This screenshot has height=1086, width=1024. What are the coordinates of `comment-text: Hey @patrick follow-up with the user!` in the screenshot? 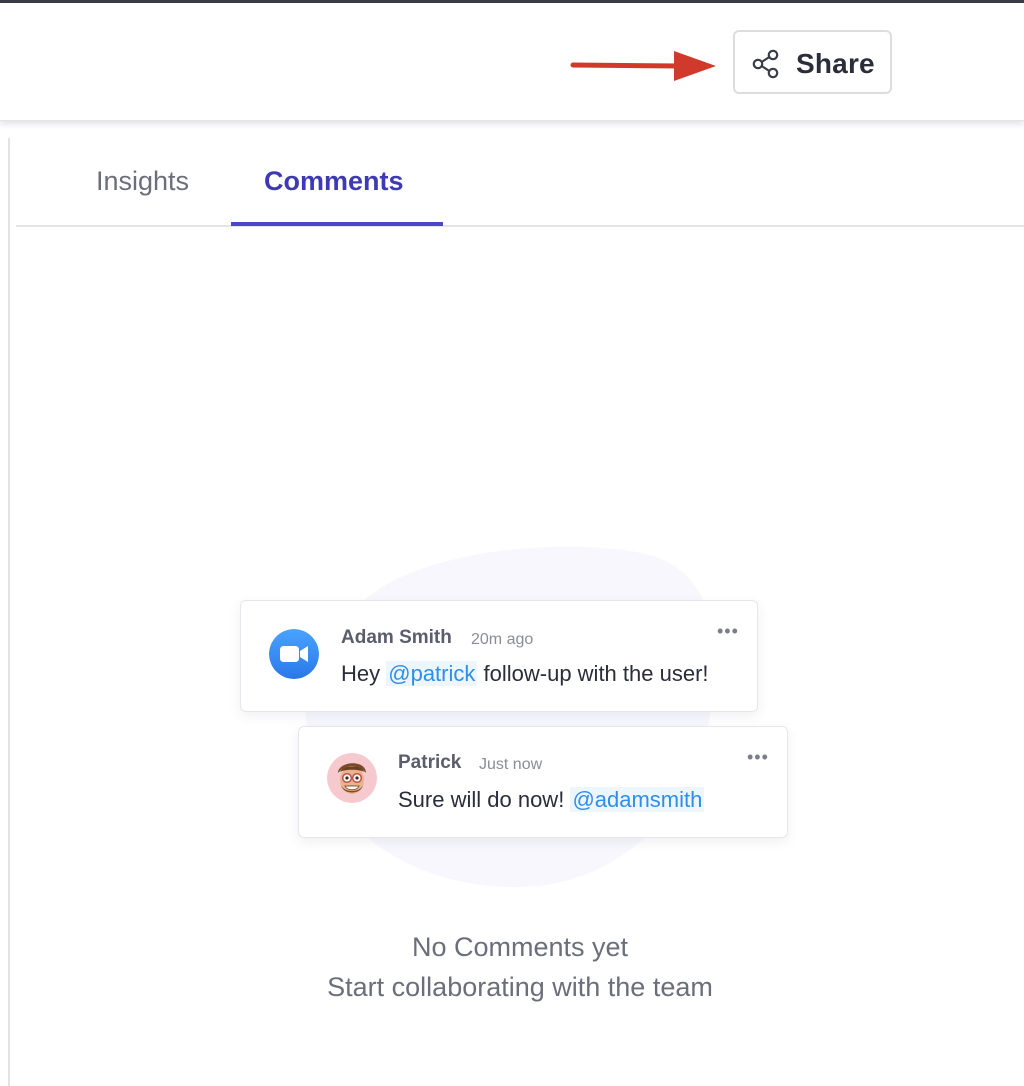 It's located at (525, 674).